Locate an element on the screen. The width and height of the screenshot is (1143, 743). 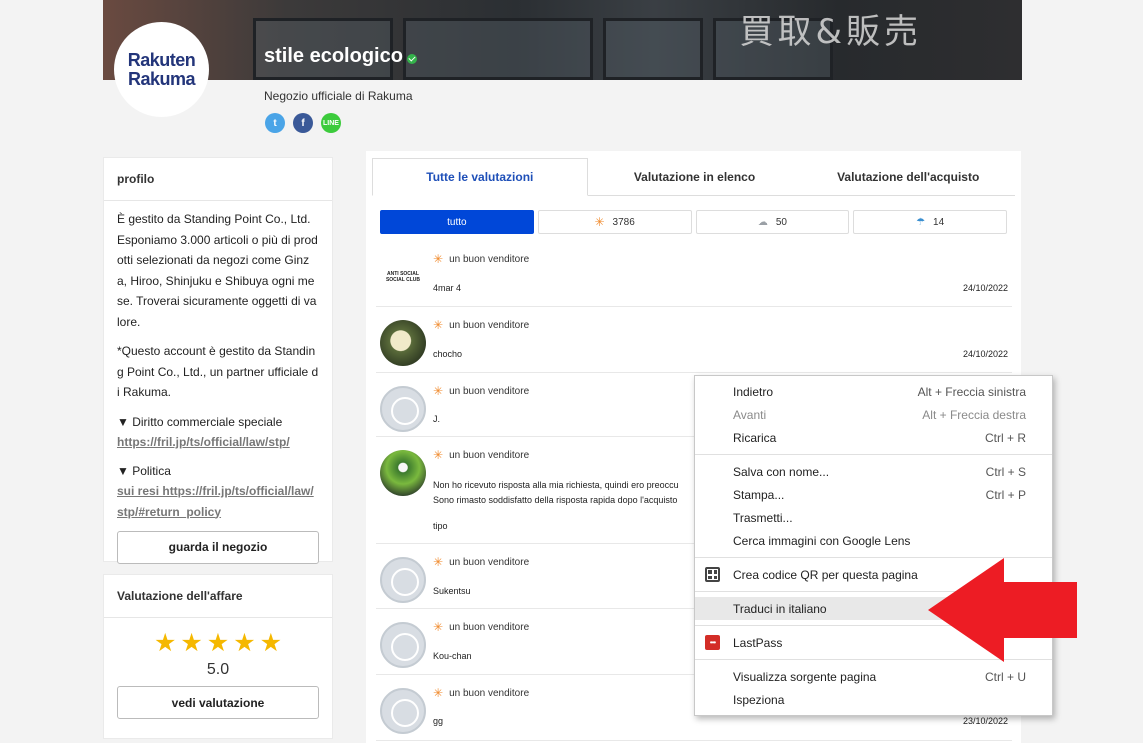
umbrella-icon: ☂ is located at coordinates (921, 222).